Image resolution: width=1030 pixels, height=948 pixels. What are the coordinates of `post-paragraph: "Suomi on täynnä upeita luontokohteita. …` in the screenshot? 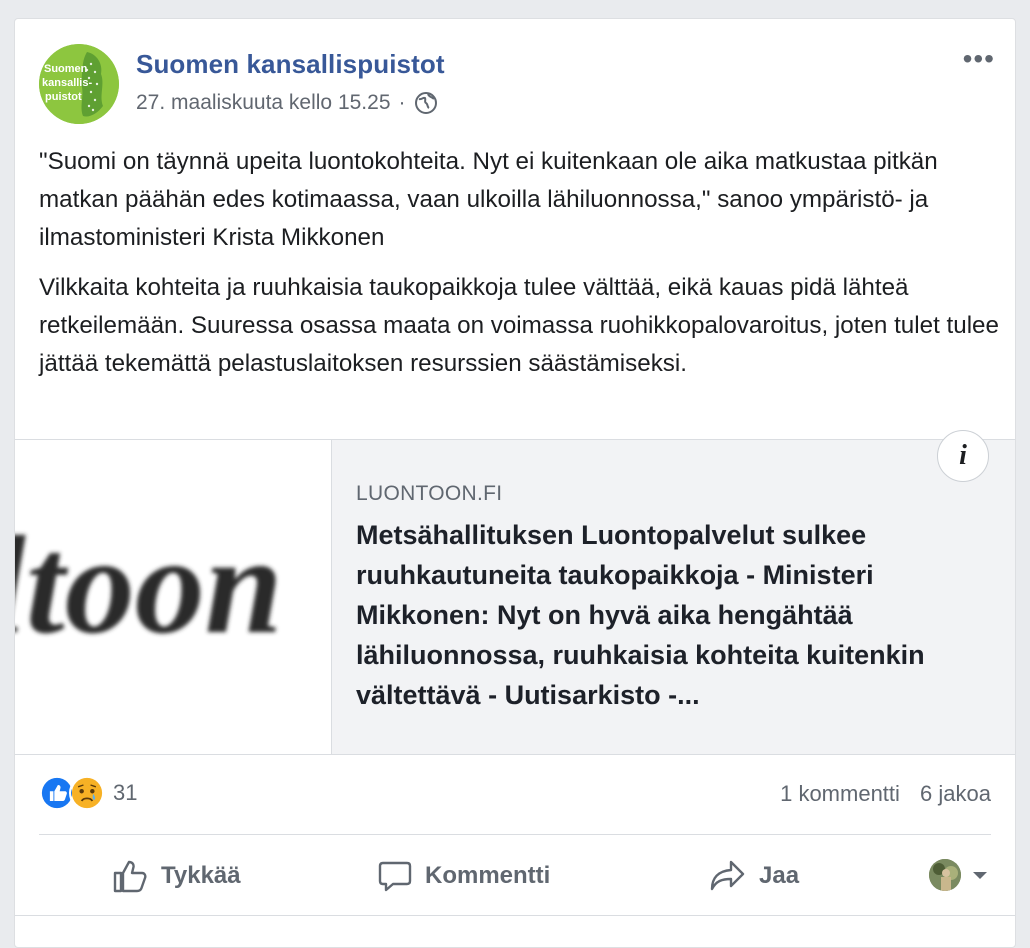 It's located at (488, 199).